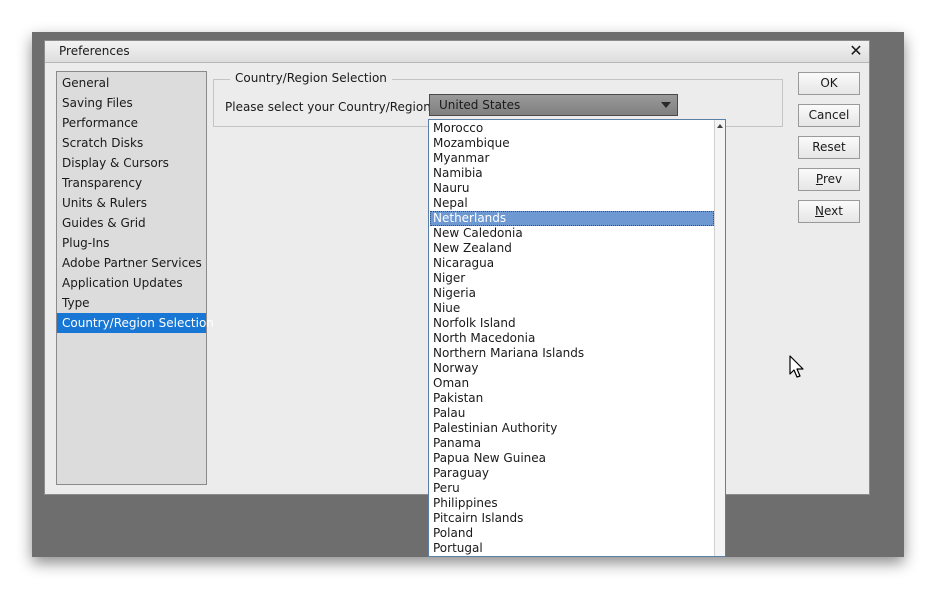  Describe the element at coordinates (572, 263) in the screenshot. I see `country-option: Nicaragua` at that location.